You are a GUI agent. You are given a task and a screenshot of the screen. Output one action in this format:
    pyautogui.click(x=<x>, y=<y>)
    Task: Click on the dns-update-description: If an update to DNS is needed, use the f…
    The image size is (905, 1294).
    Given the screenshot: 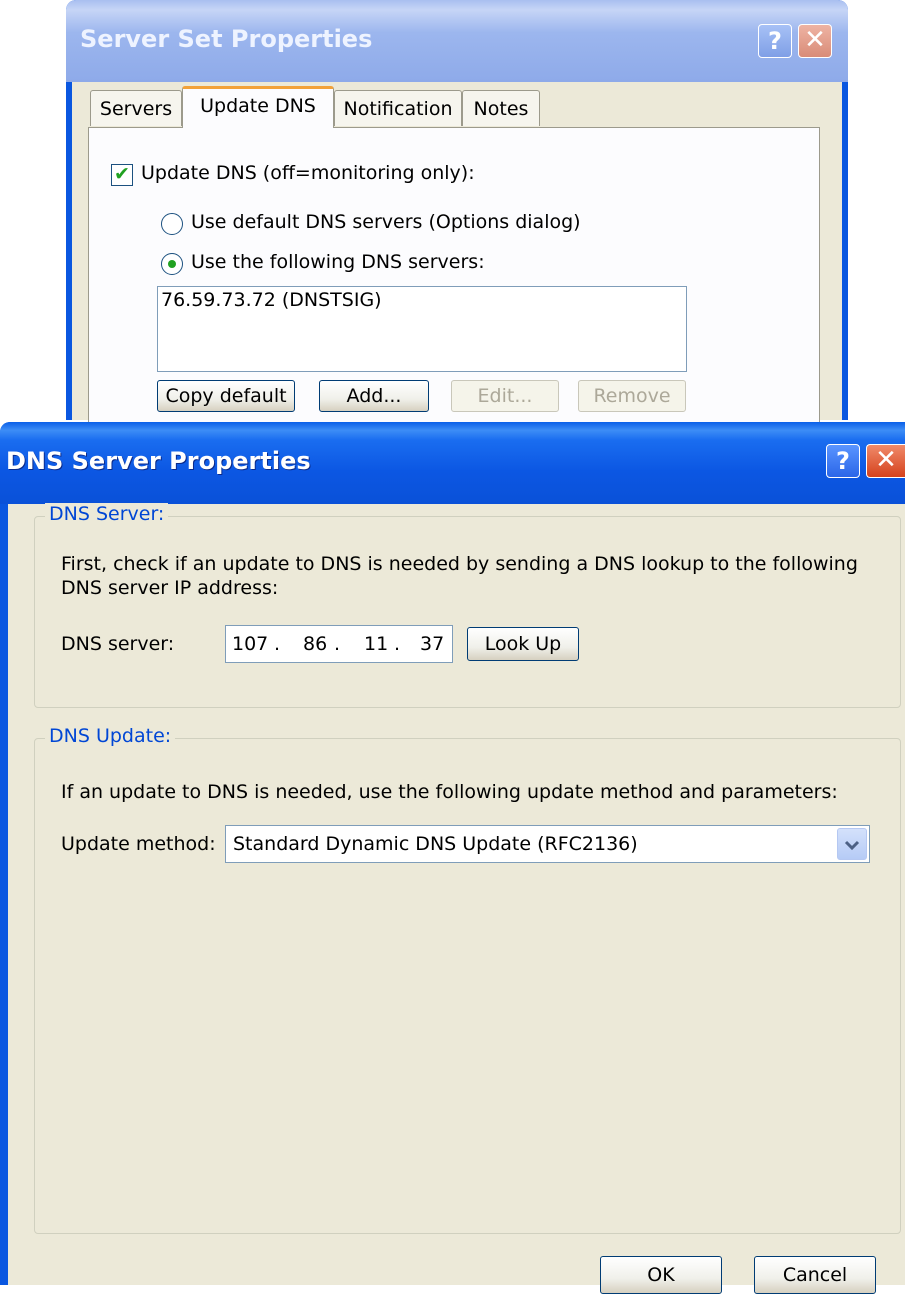 What is the action you would take?
    pyautogui.click(x=449, y=792)
    